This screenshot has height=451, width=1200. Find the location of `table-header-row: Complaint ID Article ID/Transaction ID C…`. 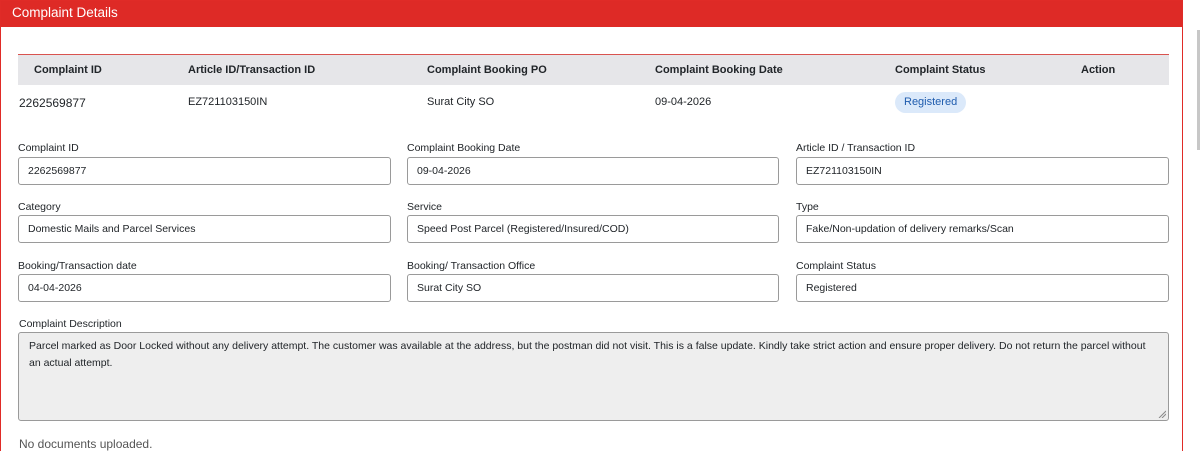

table-header-row: Complaint ID Article ID/Transaction ID C… is located at coordinates (593, 70).